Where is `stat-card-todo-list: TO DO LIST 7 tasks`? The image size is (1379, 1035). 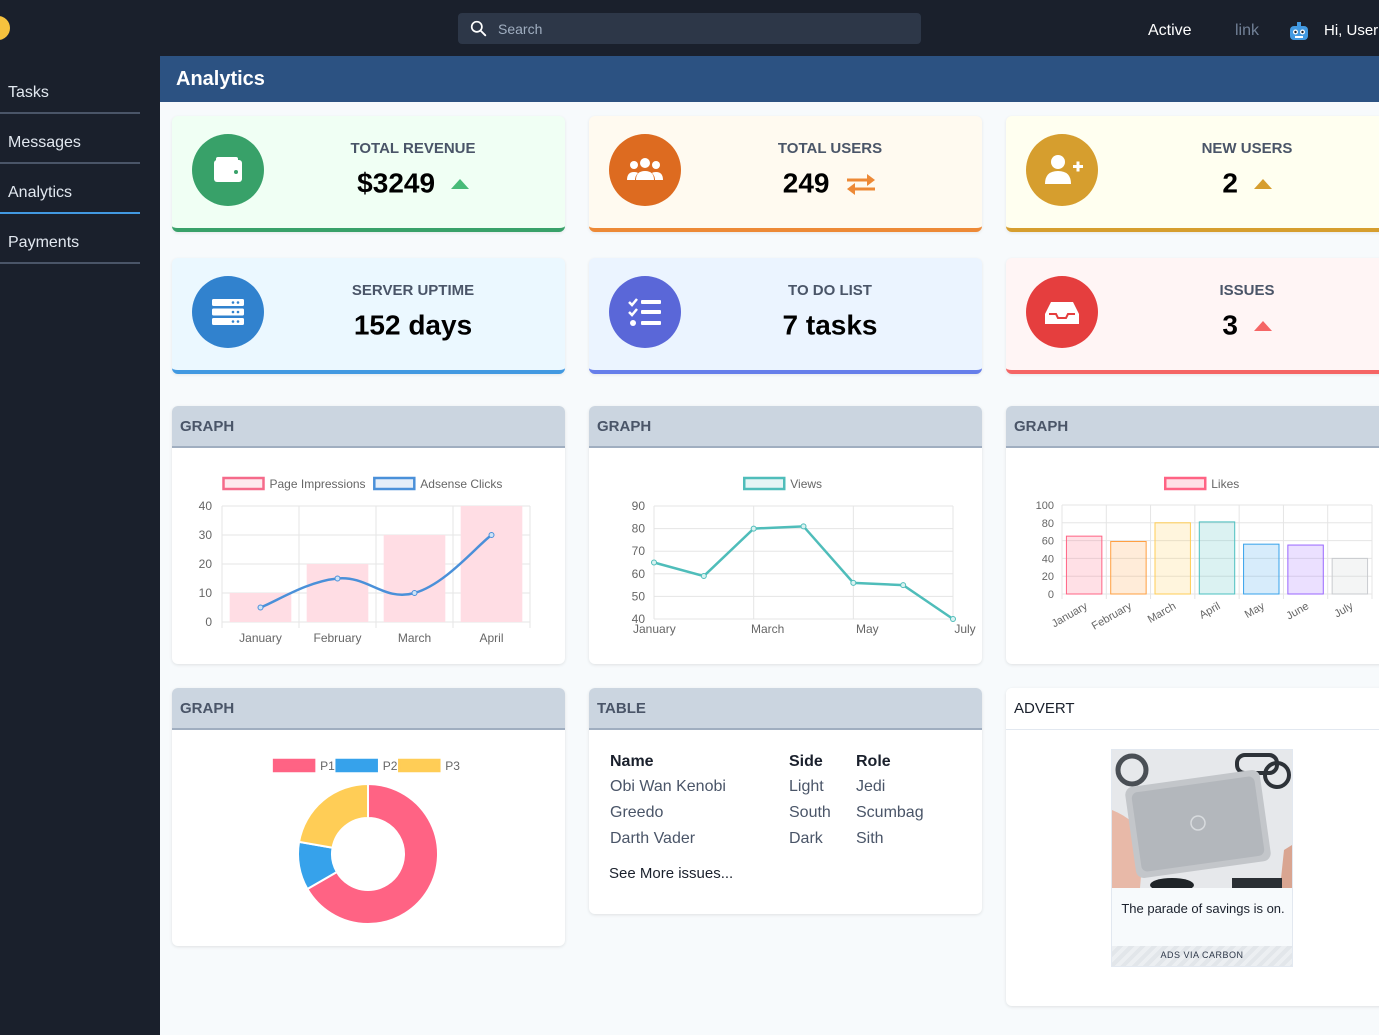
stat-card-todo-list: TO DO LIST 7 tasks is located at coordinates (785, 316).